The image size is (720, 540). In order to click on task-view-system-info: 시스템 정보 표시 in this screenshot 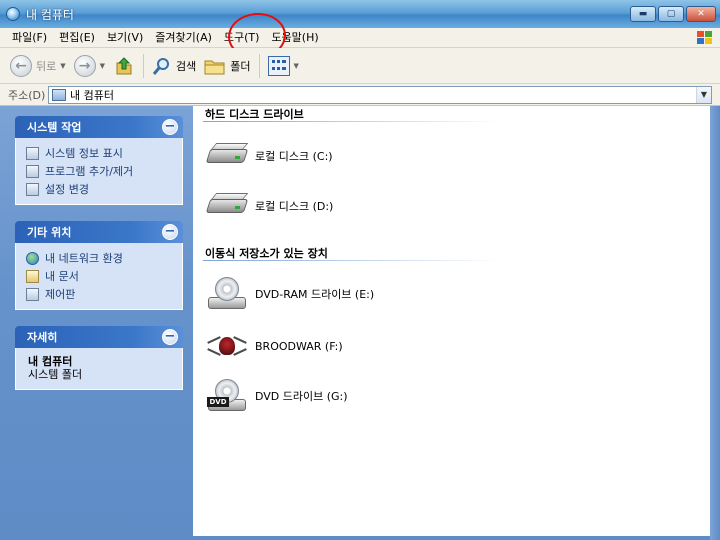, I will do `click(100, 153)`.